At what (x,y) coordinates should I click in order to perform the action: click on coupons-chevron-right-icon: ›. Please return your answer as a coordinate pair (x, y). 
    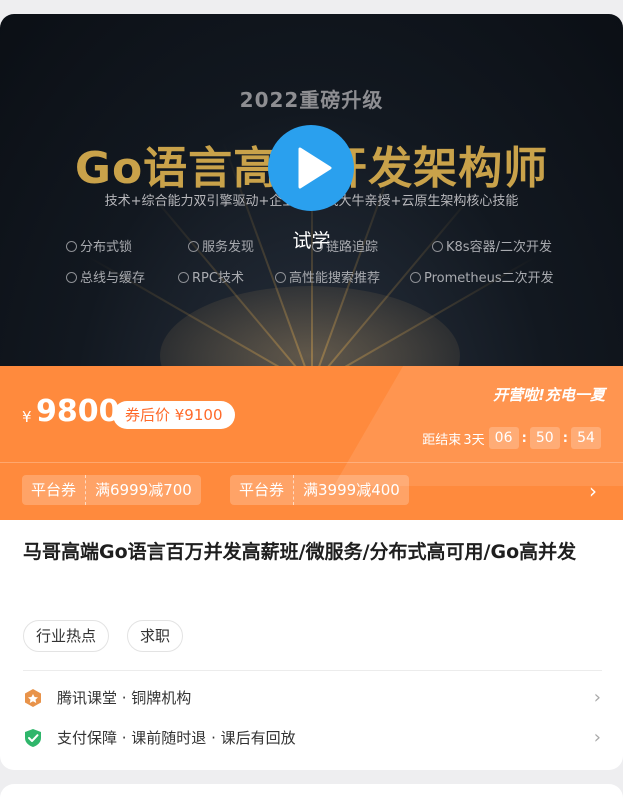
    Looking at the image, I should click on (593, 491).